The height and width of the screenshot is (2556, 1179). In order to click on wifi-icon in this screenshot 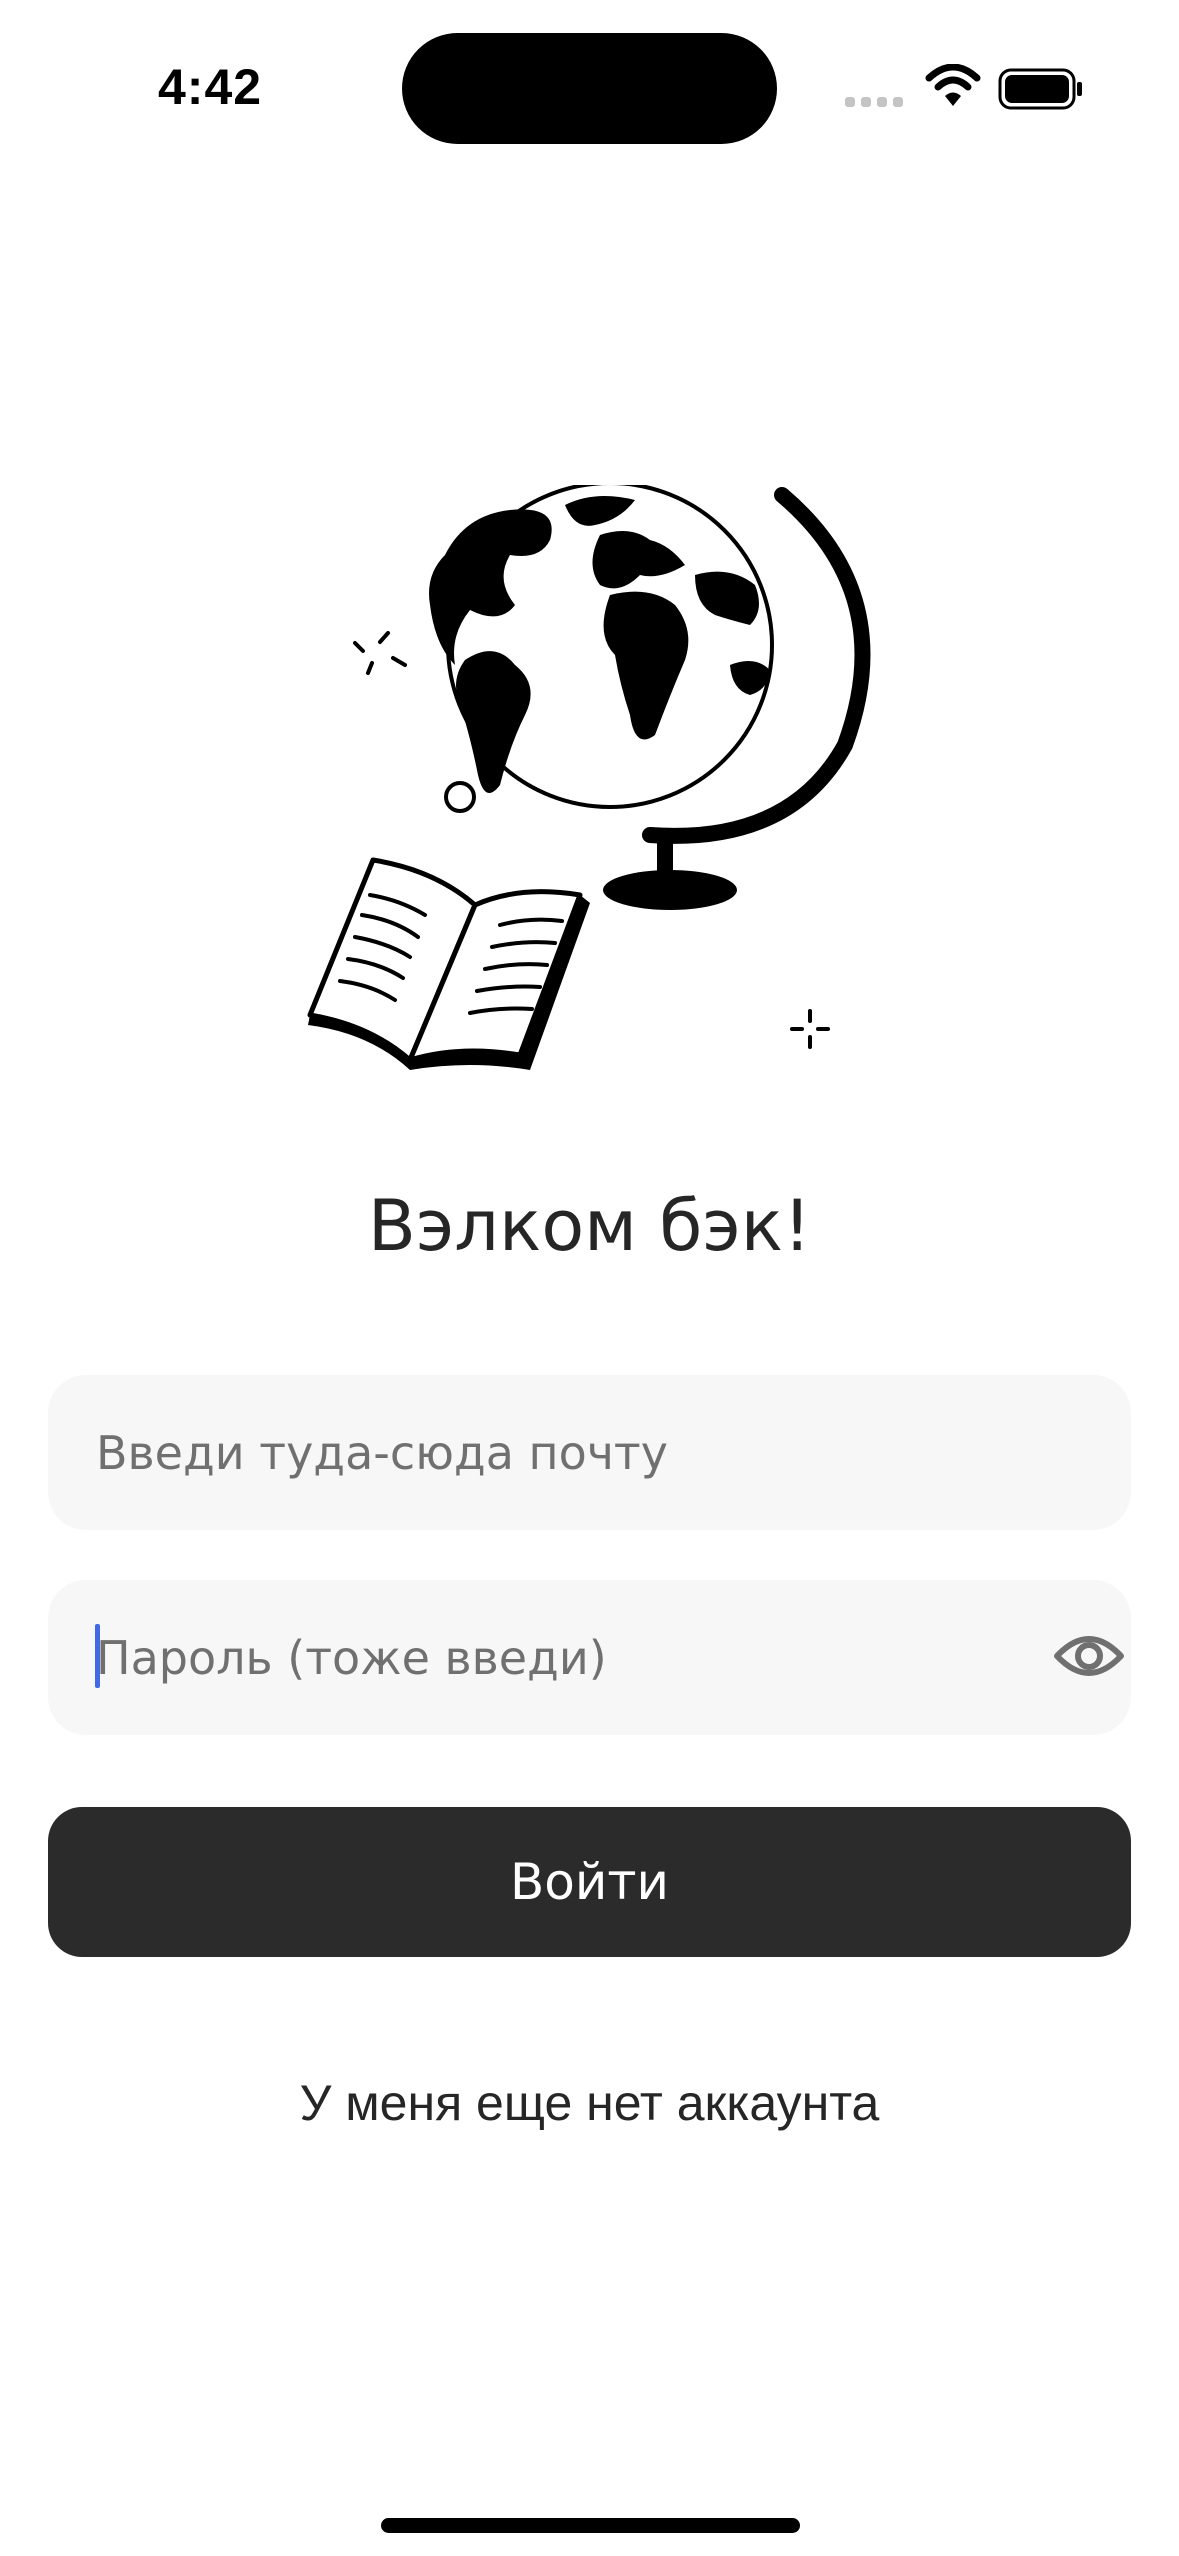, I will do `click(953, 85)`.